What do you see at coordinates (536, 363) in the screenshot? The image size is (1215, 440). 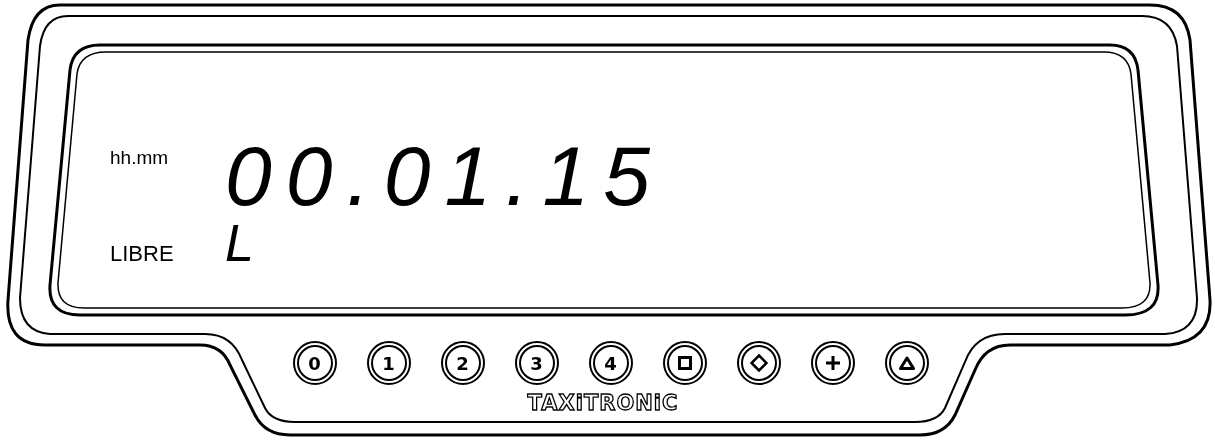 I see `number-key: 3` at bounding box center [536, 363].